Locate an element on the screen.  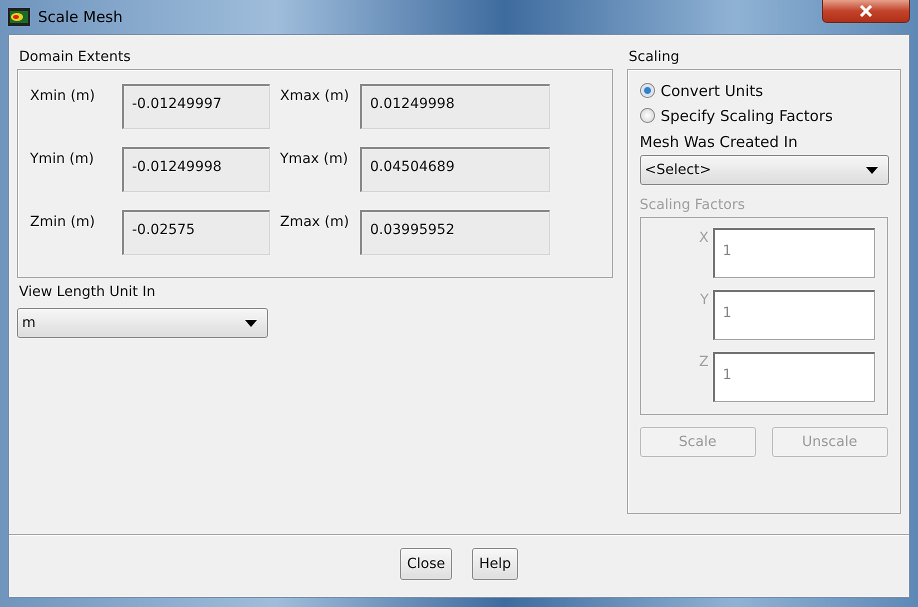
help-button: Help is located at coordinates (495, 564).